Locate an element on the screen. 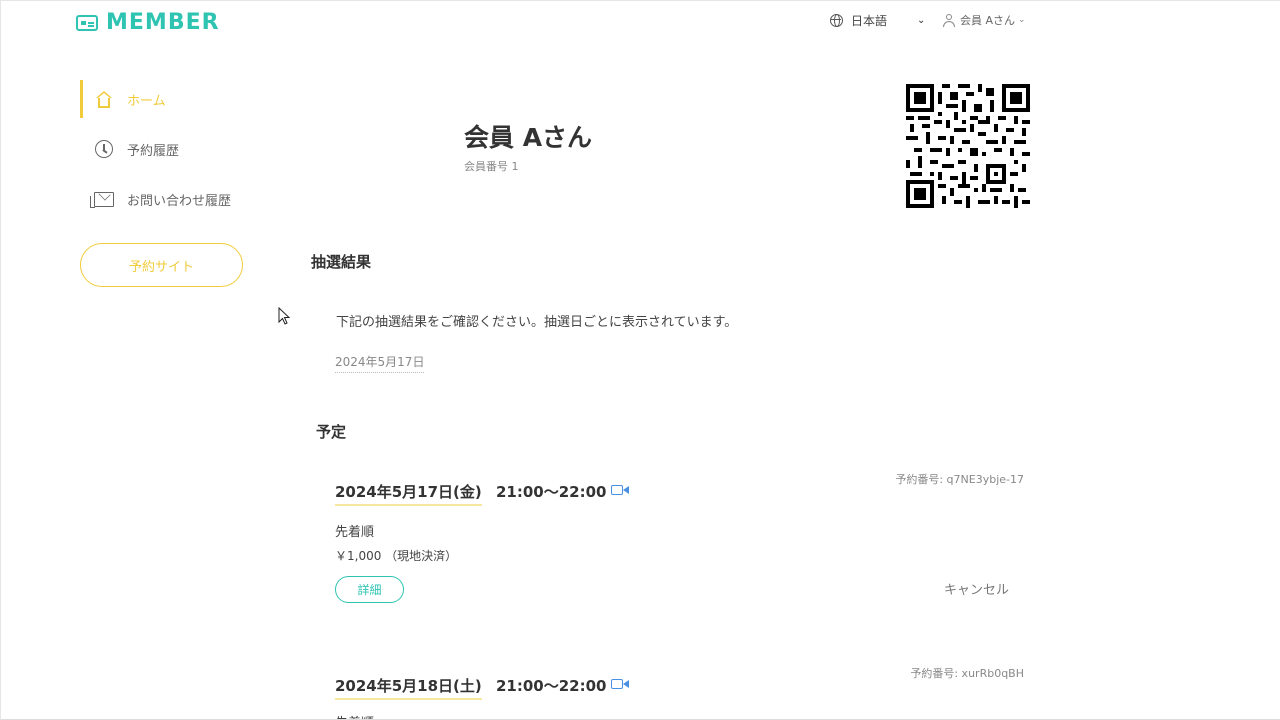  lottery-description: 下記の抽選結果をご確認ください。抽選日ごとに表示されています。 is located at coordinates (537, 322).